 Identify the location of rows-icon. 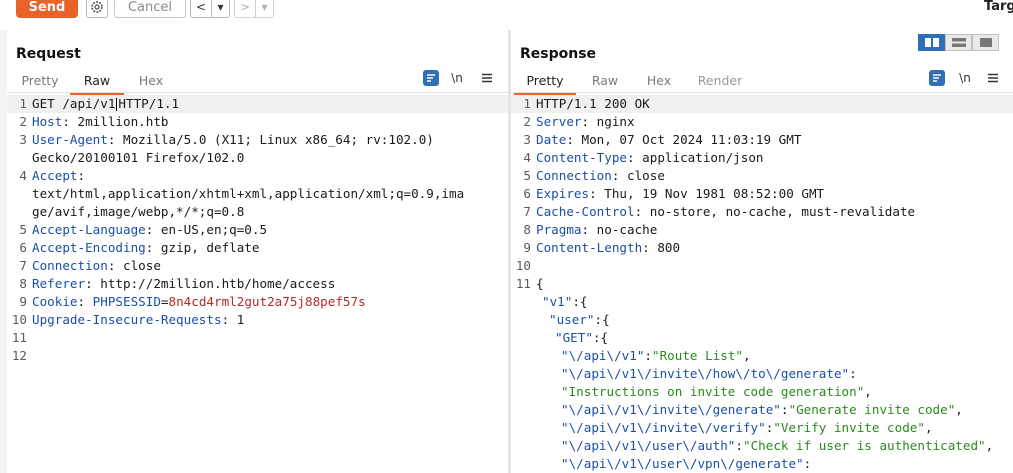
(958, 42).